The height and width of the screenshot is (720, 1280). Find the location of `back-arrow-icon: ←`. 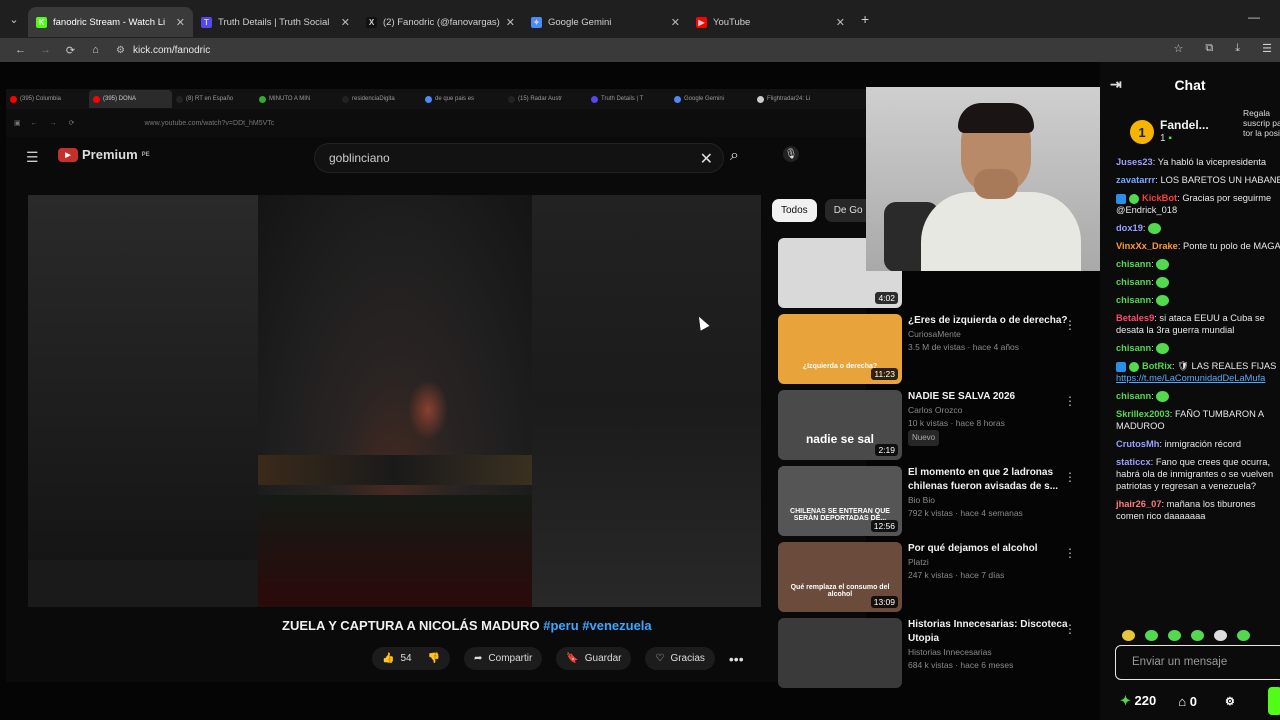

back-arrow-icon: ← is located at coordinates (20, 50).